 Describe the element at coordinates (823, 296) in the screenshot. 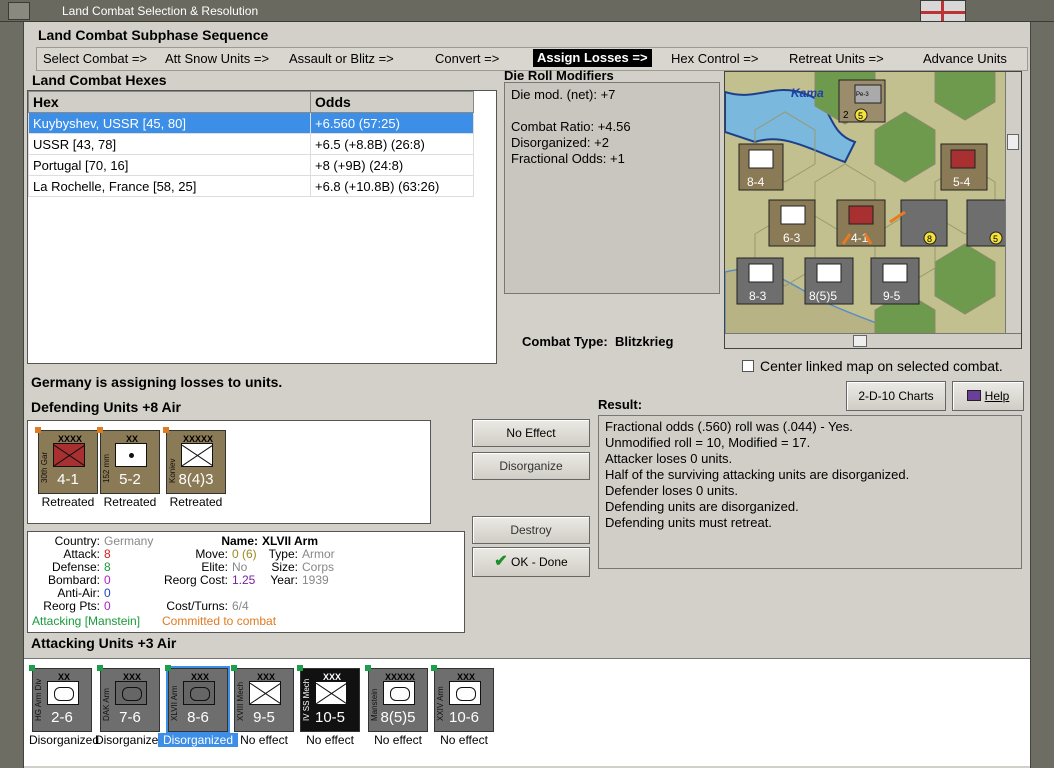

I see `svg-text: 8(5)5` at that location.